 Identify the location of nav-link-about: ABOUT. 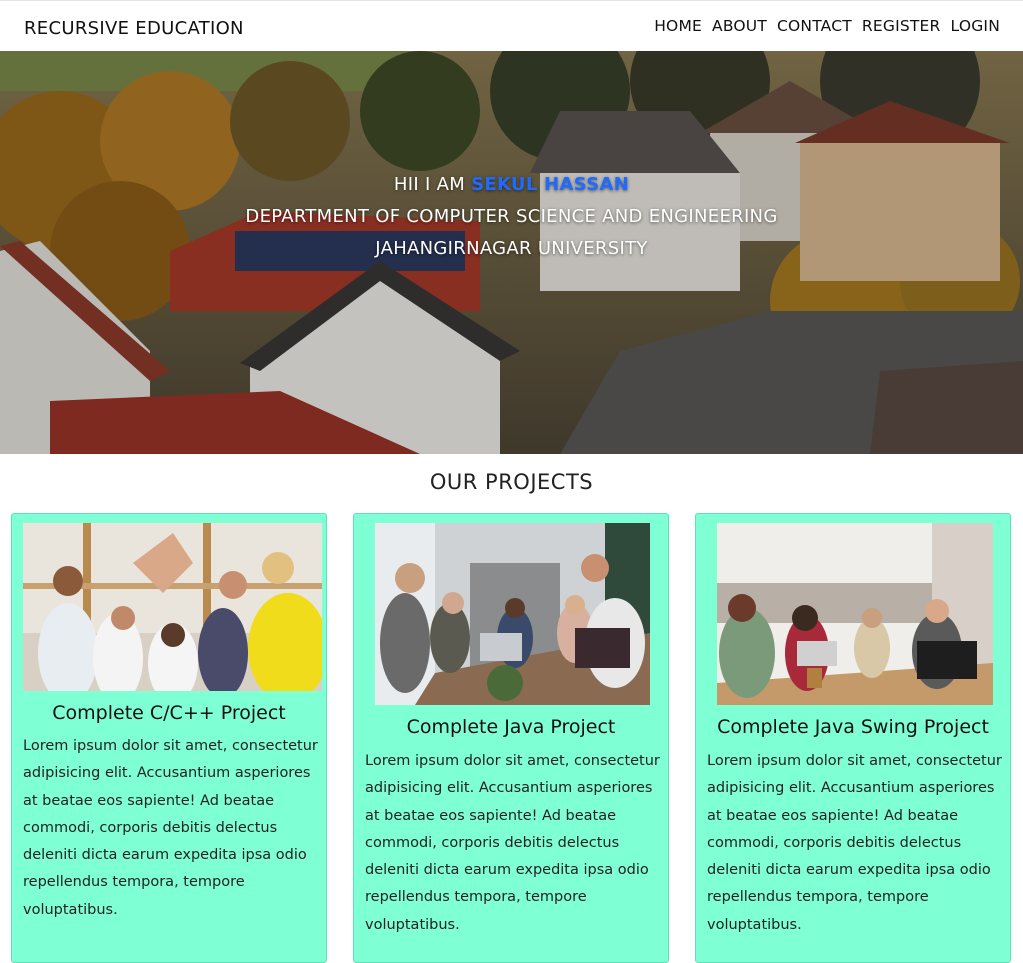
(739, 26).